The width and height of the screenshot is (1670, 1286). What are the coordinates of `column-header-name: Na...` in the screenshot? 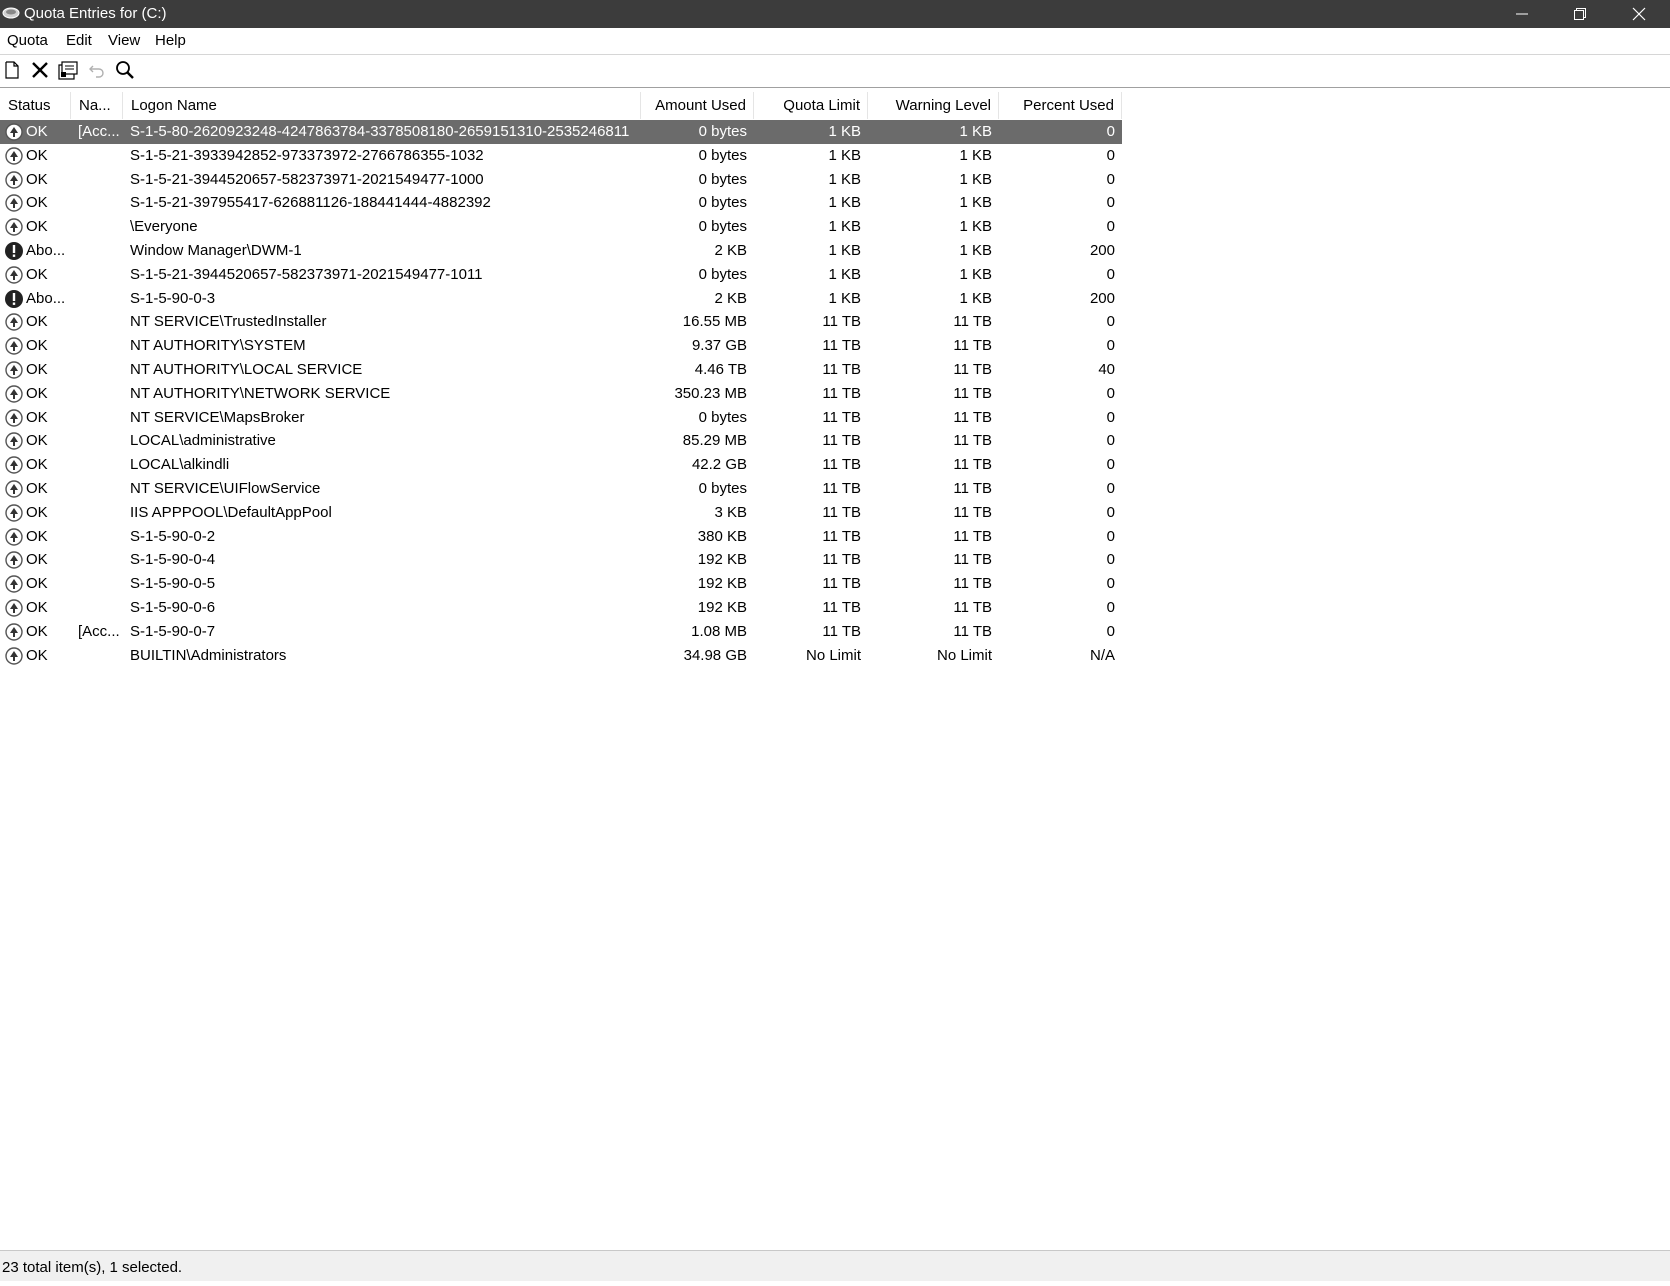 It's located at (97, 105).